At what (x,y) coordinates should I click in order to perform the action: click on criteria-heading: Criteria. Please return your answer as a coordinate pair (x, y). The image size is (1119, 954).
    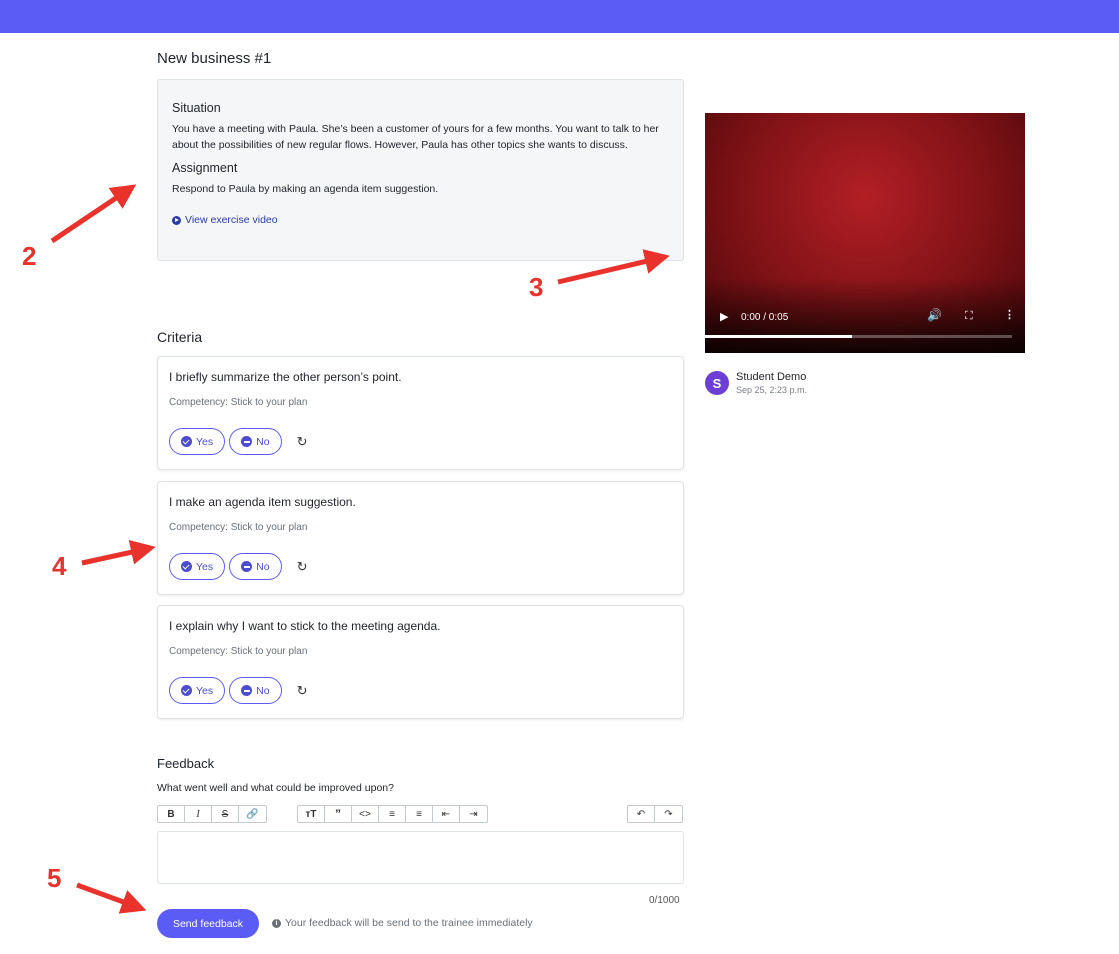
    Looking at the image, I should click on (180, 337).